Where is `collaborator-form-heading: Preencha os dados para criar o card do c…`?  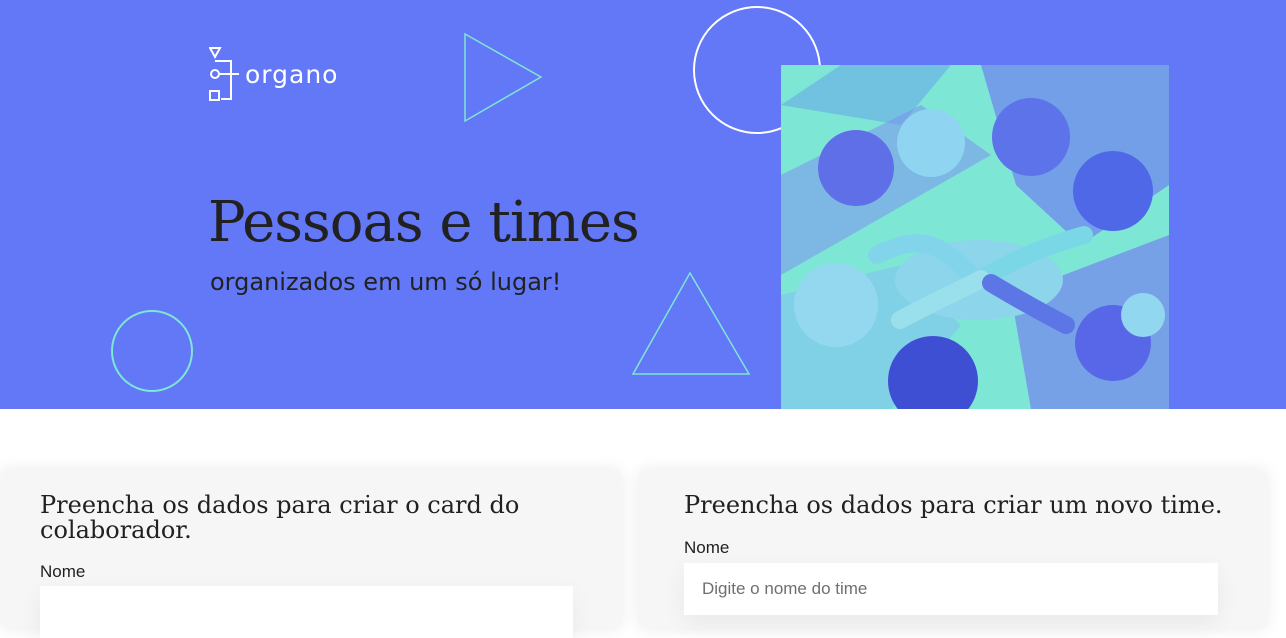 collaborator-form-heading: Preencha os dados para criar o card do c… is located at coordinates (280, 517).